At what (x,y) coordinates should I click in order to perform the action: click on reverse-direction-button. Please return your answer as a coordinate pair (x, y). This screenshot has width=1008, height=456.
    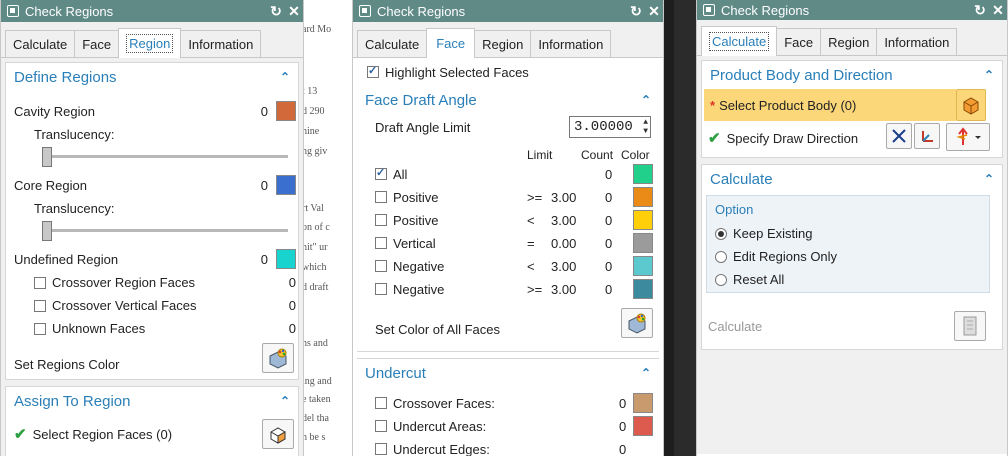
    Looking at the image, I should click on (899, 136).